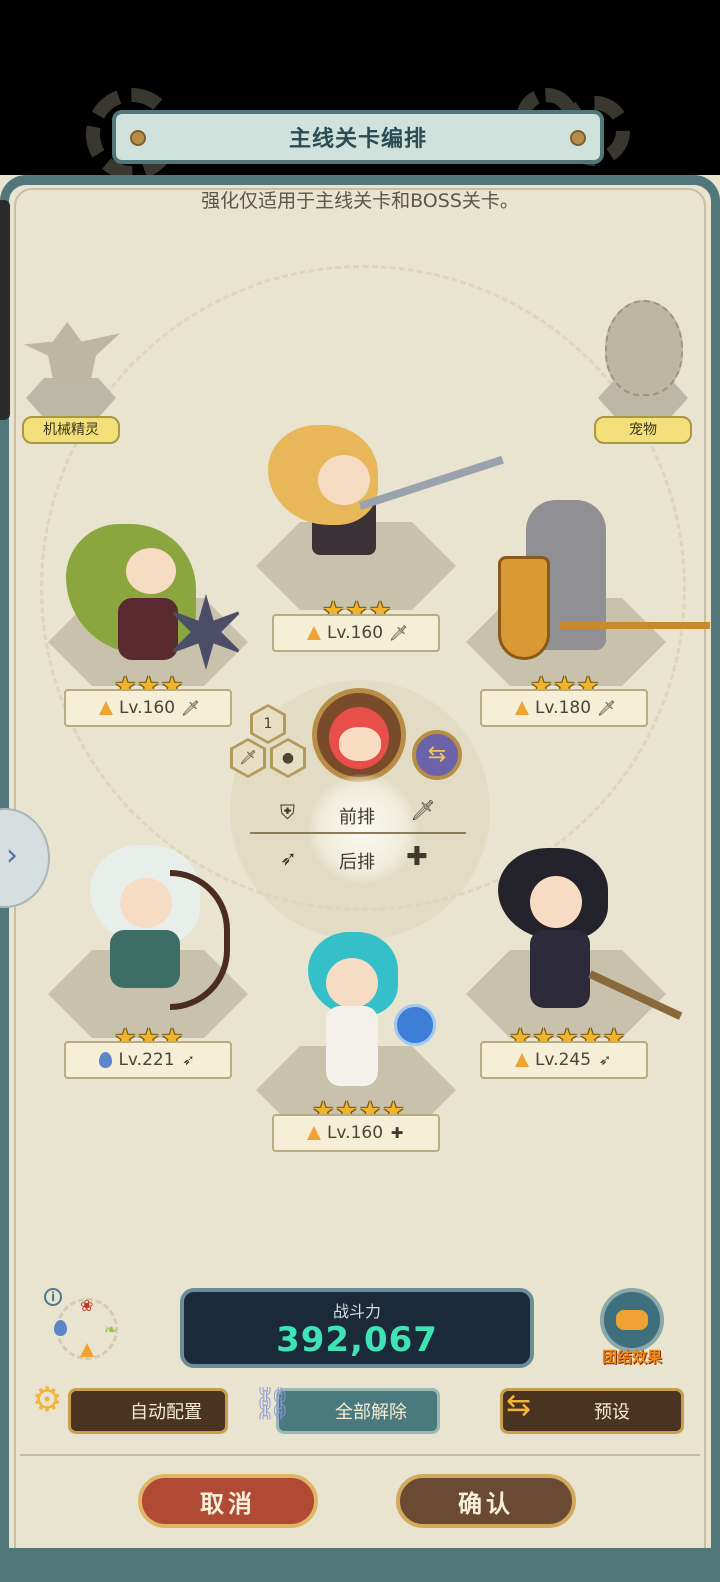 This screenshot has height=1582, width=720. I want to click on combat-power-label: 战斗力, so click(356, 1311).